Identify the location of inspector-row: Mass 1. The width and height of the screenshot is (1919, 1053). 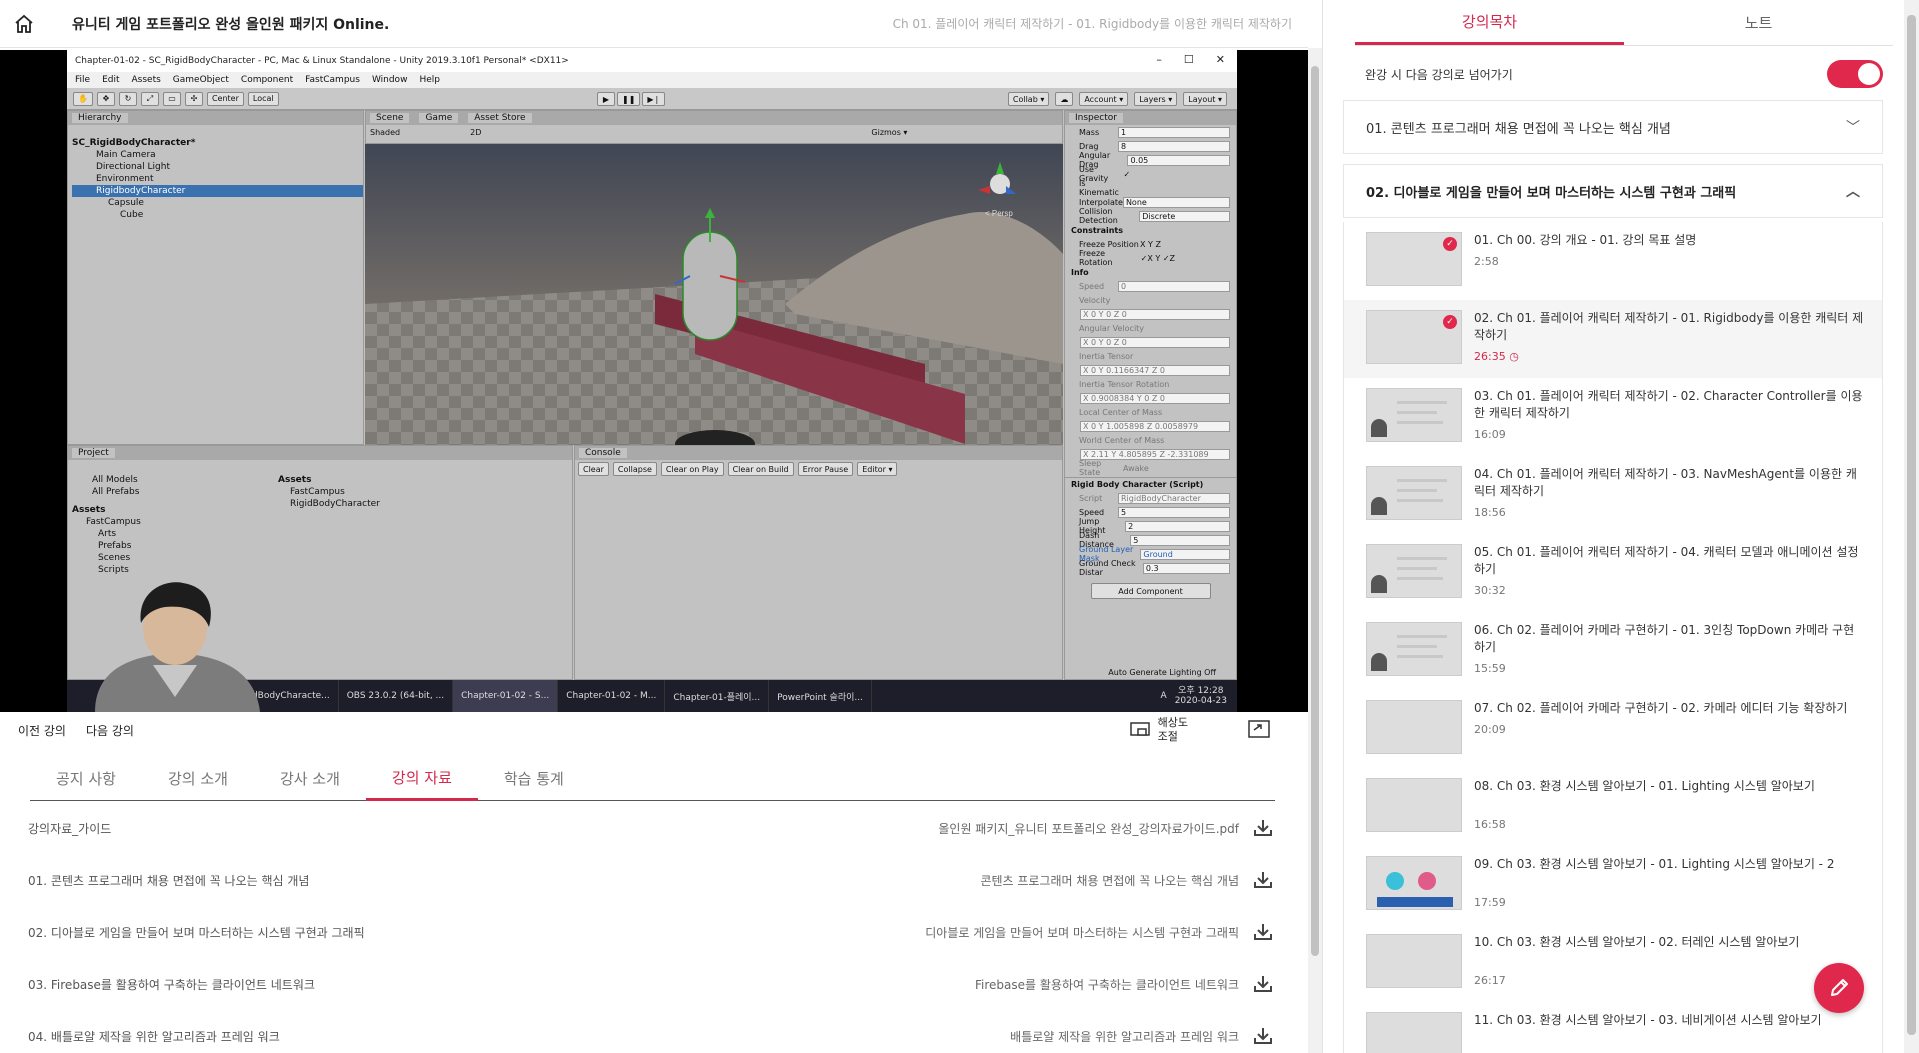
(1150, 132).